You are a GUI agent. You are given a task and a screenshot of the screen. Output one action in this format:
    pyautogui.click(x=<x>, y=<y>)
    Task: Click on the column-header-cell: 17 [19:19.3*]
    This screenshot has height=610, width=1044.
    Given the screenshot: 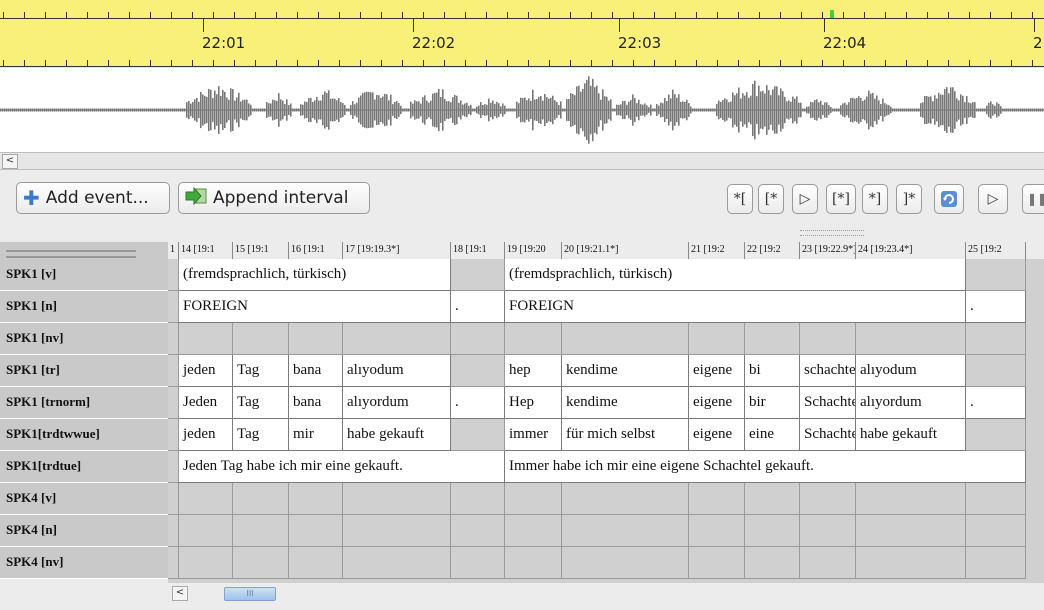 What is the action you would take?
    pyautogui.click(x=397, y=251)
    